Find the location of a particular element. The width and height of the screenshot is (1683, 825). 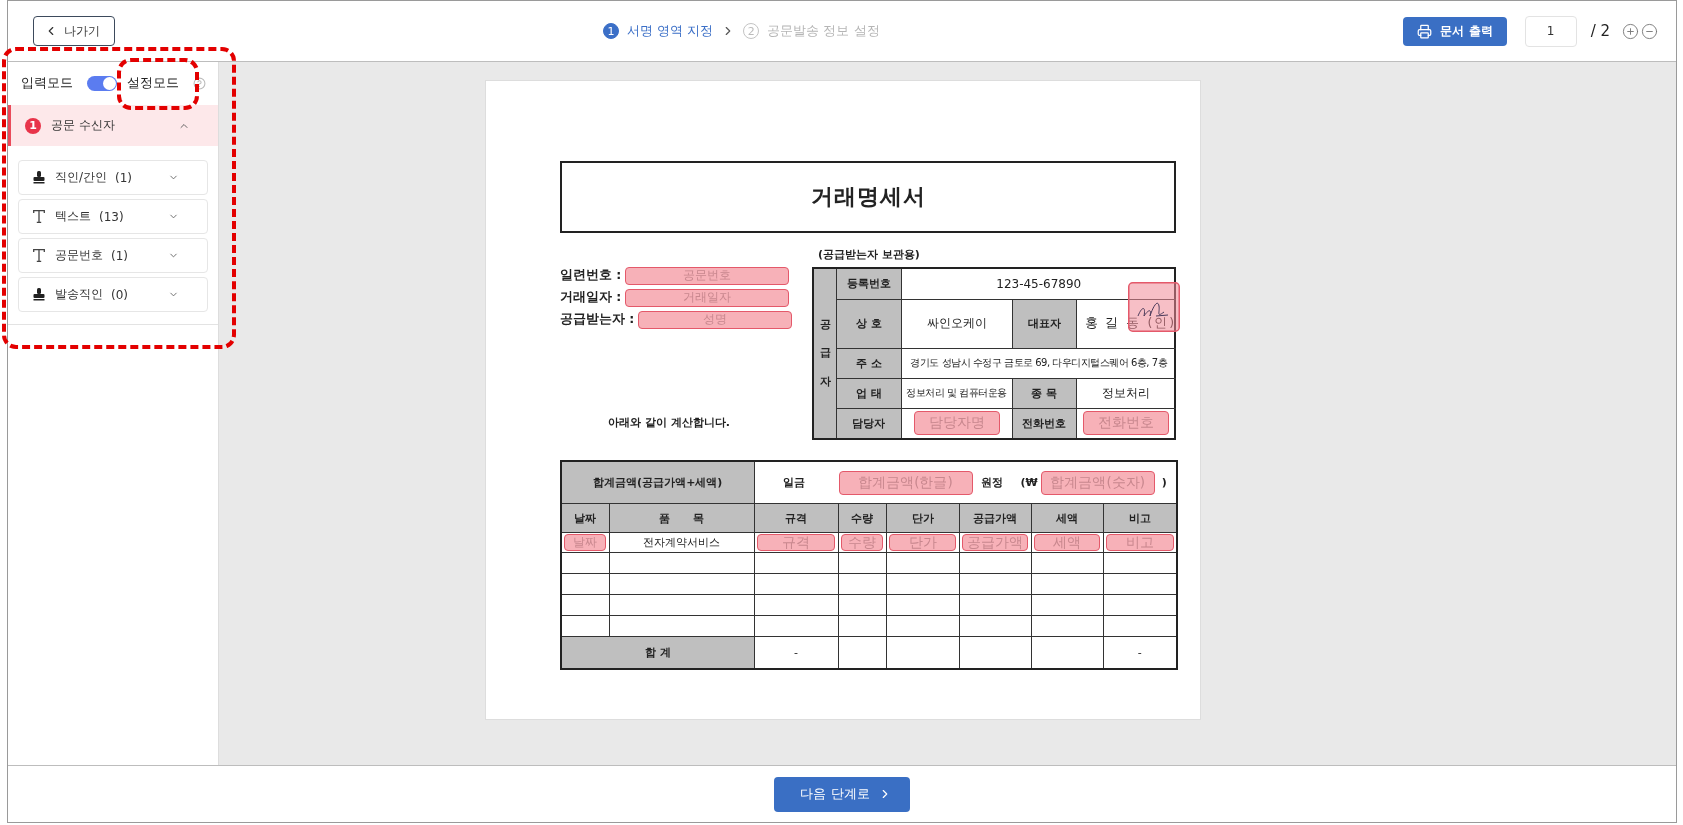

field-group-item: 공문번호 (1) is located at coordinates (113, 255).